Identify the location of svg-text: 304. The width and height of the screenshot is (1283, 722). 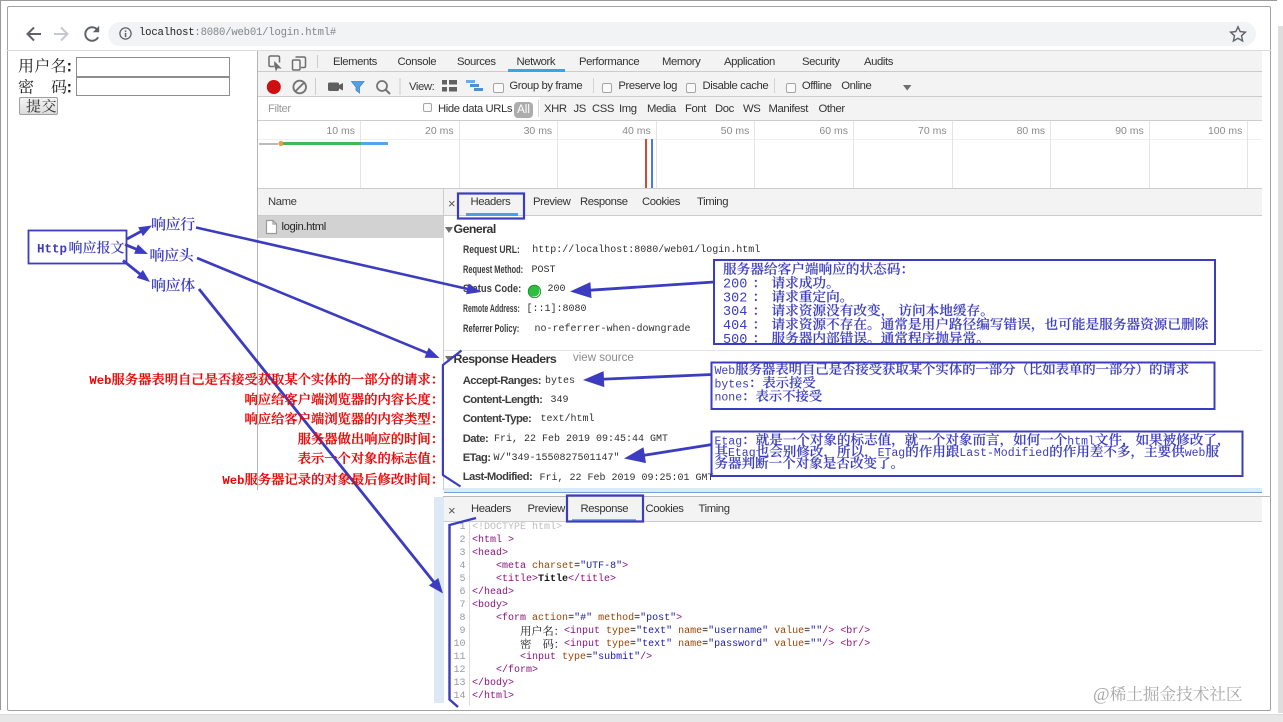
(735, 312).